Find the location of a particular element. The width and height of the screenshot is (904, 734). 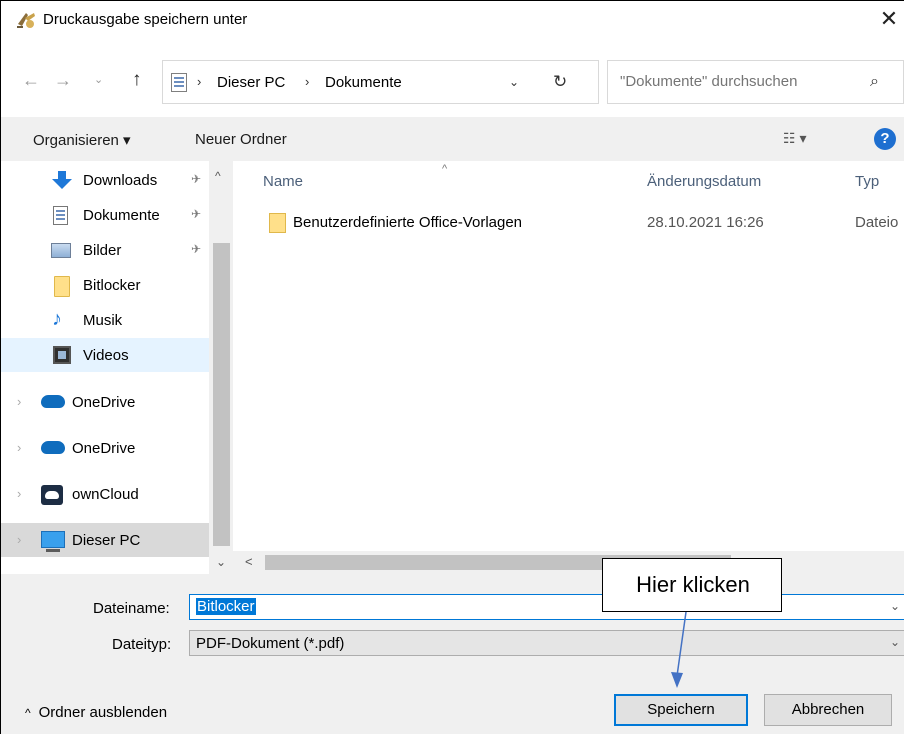

help-icon: ? is located at coordinates (885, 139).